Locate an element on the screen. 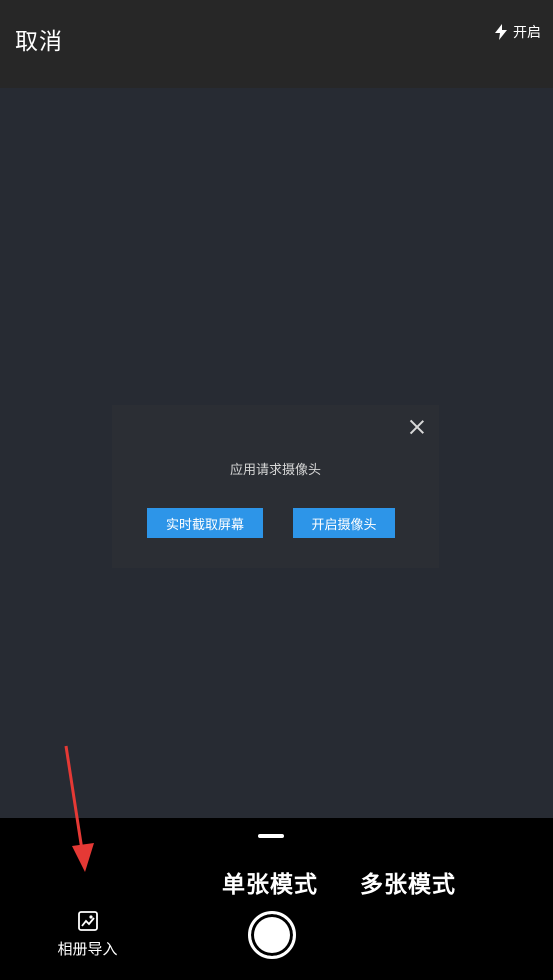 This screenshot has width=553, height=980. flash-label: 开启 is located at coordinates (527, 33).